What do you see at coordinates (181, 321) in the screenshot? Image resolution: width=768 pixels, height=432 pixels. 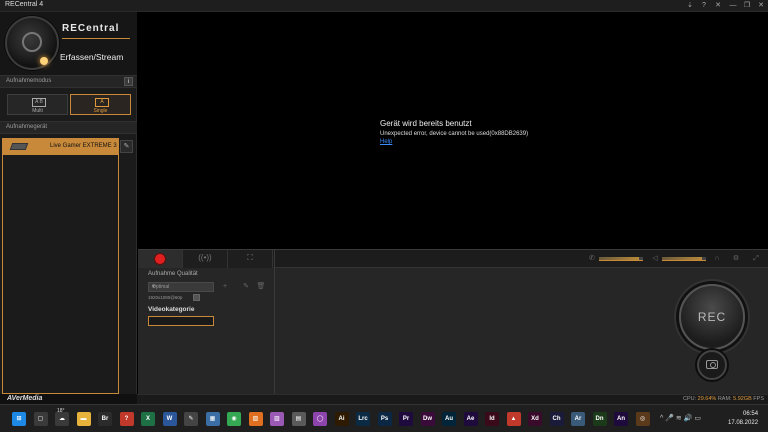 I see `category-input` at bounding box center [181, 321].